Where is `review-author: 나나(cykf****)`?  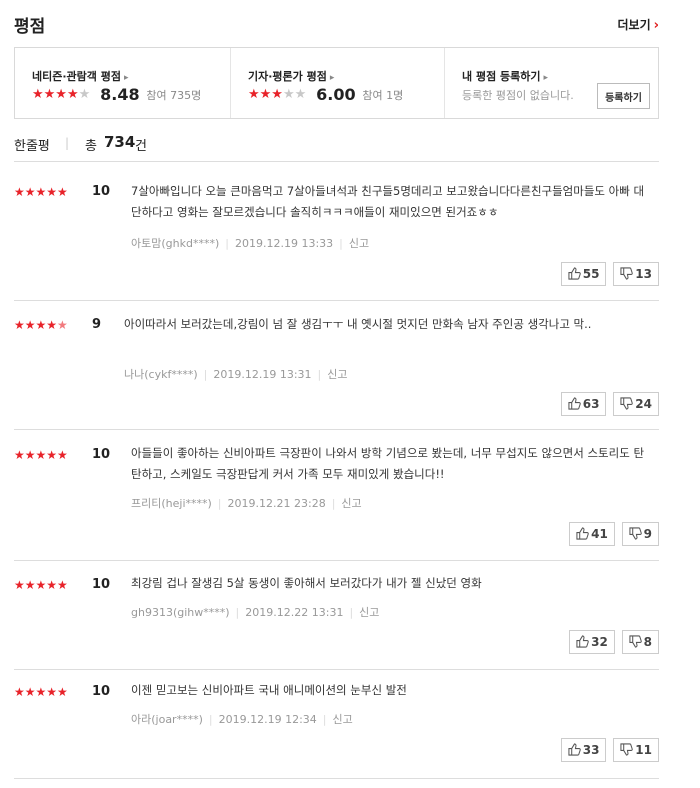
review-author: 나나(cykf****) is located at coordinates (161, 374).